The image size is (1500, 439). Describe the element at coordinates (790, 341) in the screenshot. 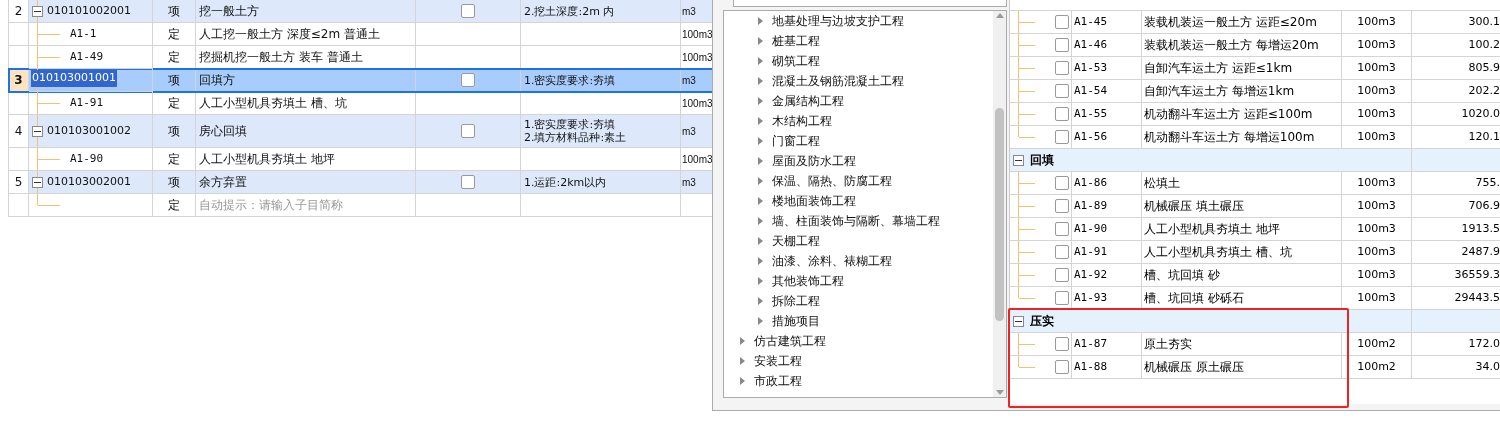

I see `tree-item: 仿古建筑工程` at that location.